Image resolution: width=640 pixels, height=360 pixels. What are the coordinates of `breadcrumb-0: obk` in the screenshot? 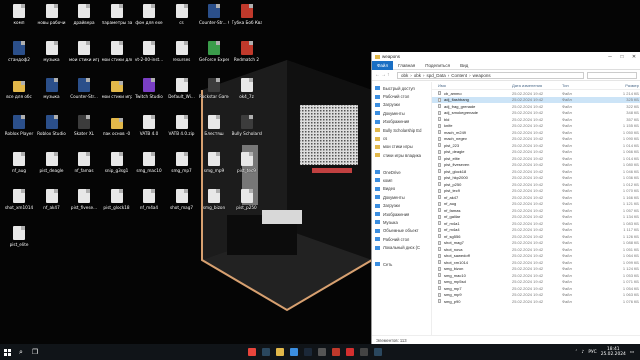 It's located at (404, 75).